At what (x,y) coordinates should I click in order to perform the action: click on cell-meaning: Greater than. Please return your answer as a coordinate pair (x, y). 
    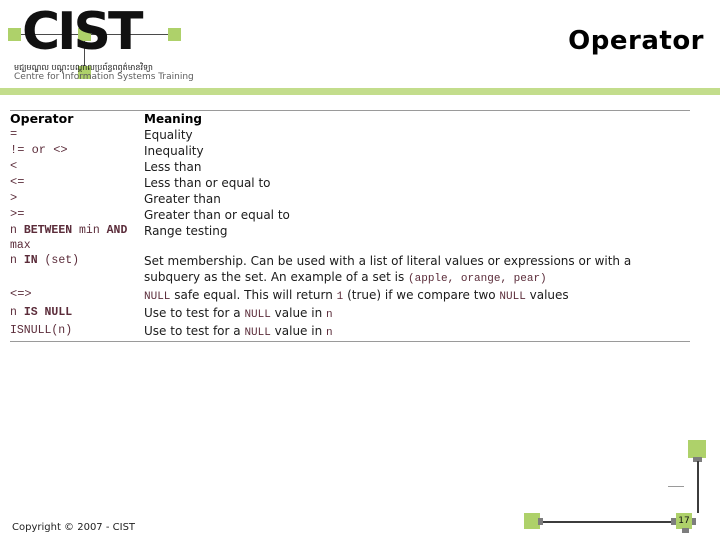
    Looking at the image, I should click on (182, 199).